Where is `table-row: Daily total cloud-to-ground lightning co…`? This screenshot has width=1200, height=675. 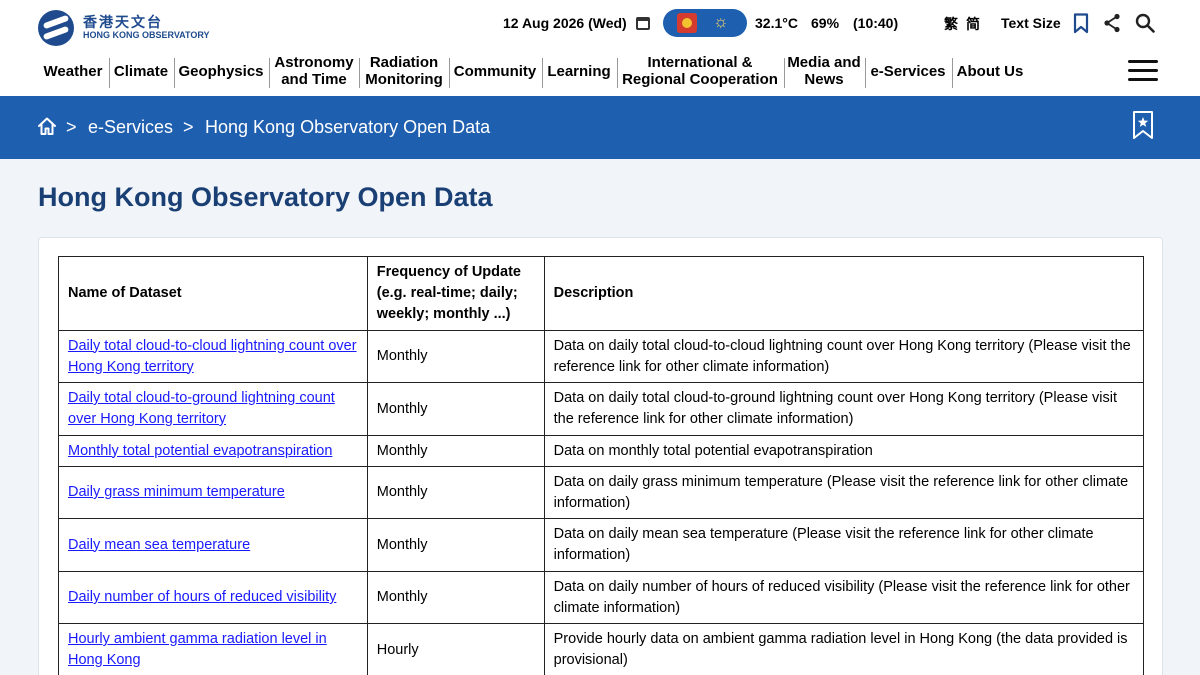
table-row: Daily total cloud-to-ground lightning co… is located at coordinates (601, 409).